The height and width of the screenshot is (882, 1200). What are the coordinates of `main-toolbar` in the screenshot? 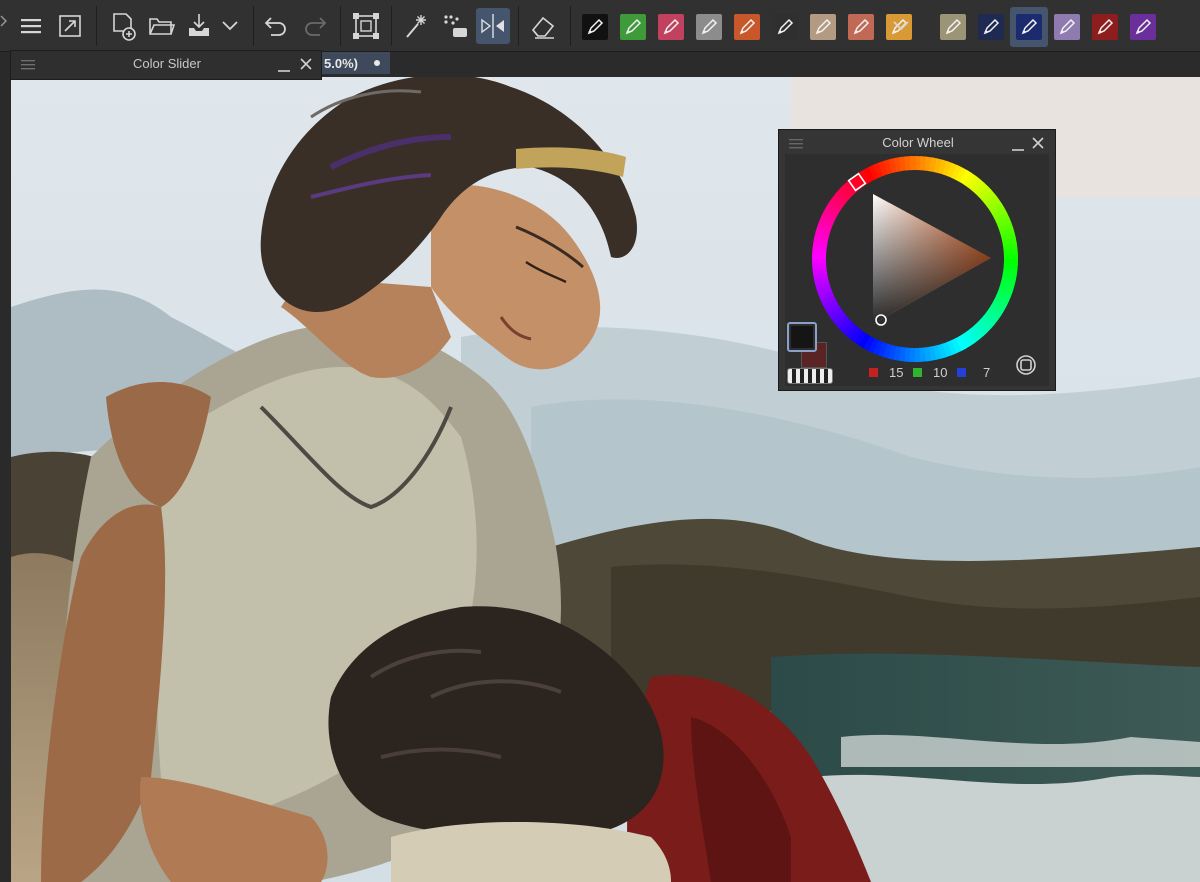 It's located at (600, 26).